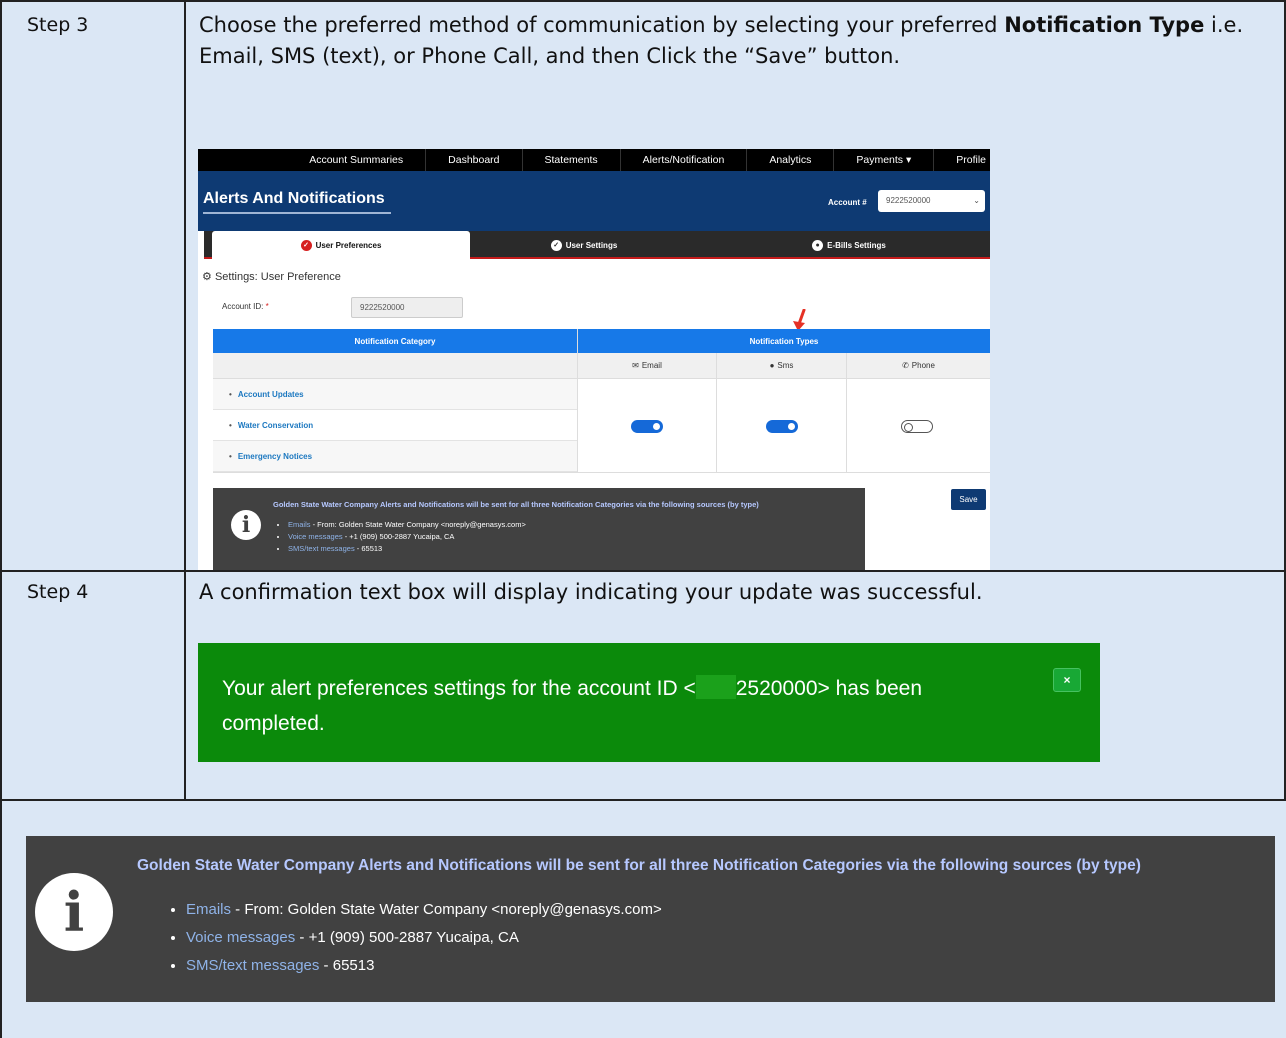  Describe the element at coordinates (348, 245) in the screenshot. I see `tab-label: User Preferences` at that location.